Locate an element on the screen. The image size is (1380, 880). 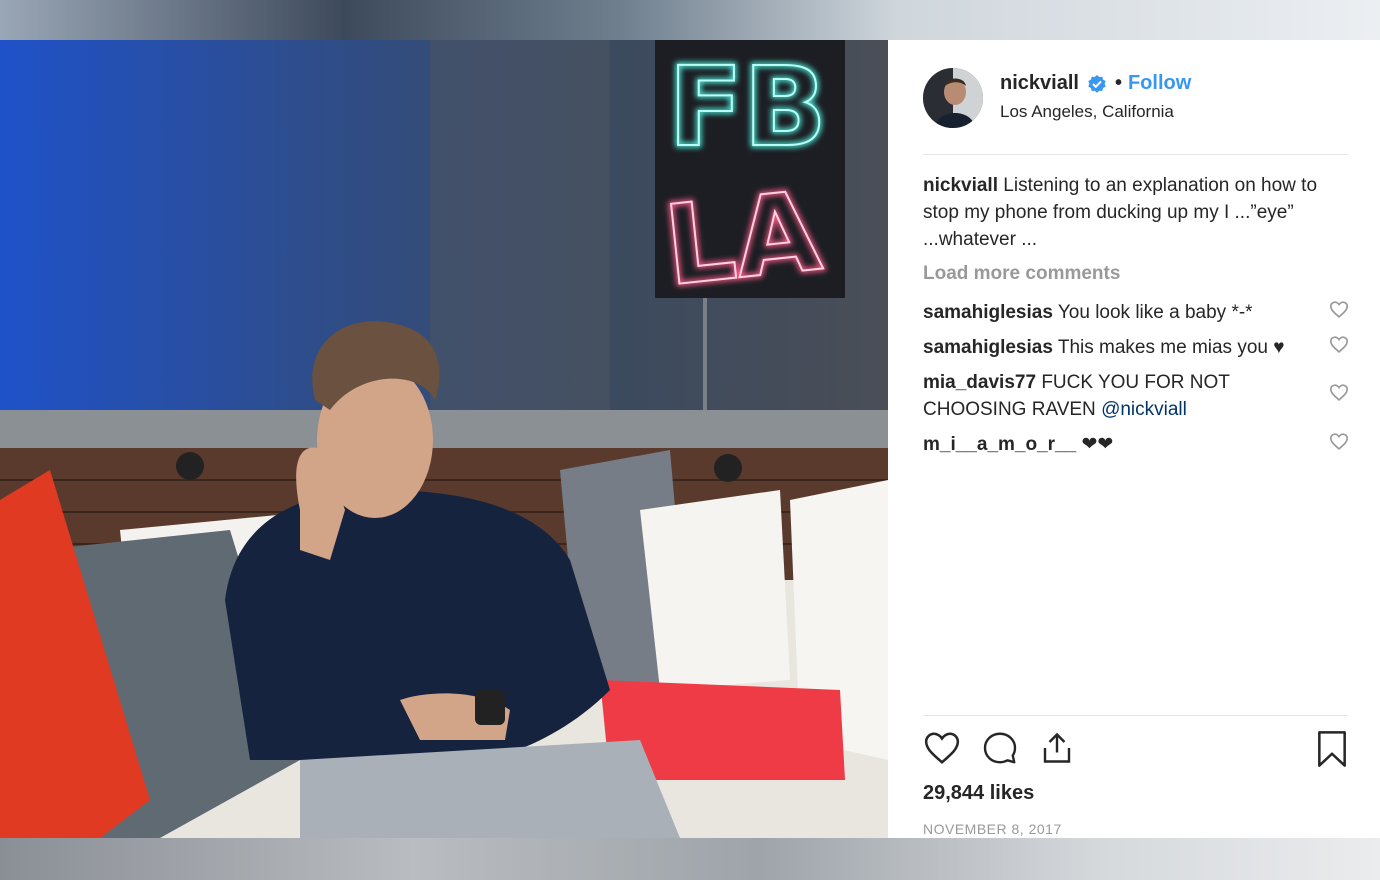
comment-username: m_i__a_m_o_r__ is located at coordinates (999, 444).